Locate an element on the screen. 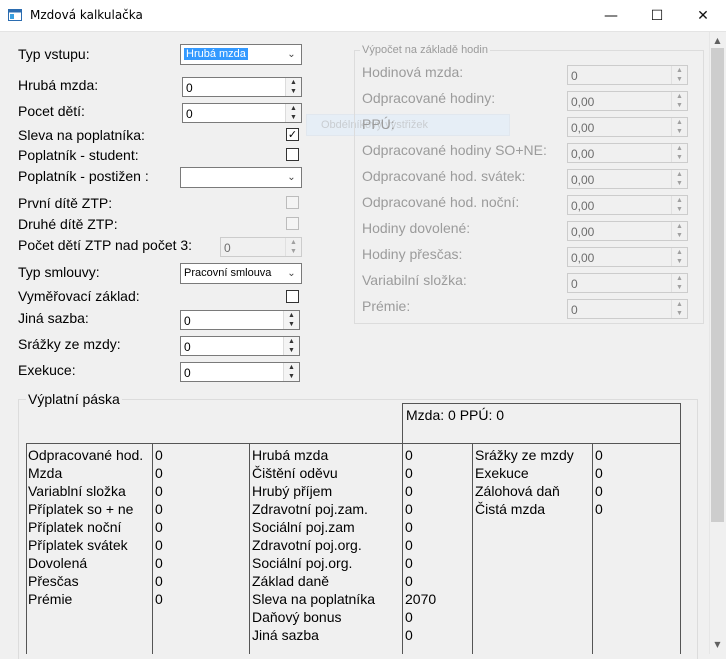 This screenshot has height=659, width=726. srazky-ze-mzdy-value: 0 is located at coordinates (187, 347).